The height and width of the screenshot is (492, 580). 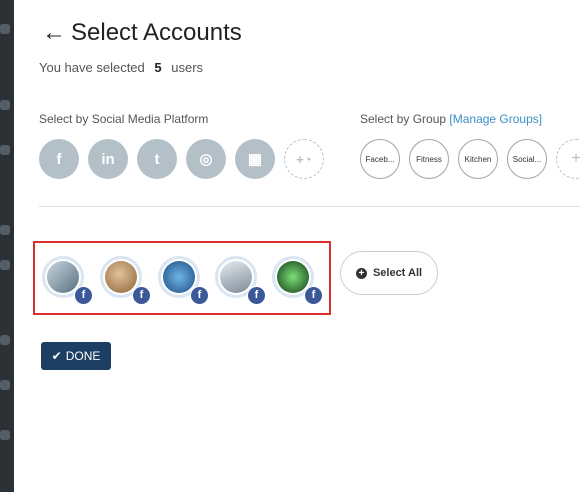 I want to click on gmb-platform-button: ▦, so click(x=255, y=159).